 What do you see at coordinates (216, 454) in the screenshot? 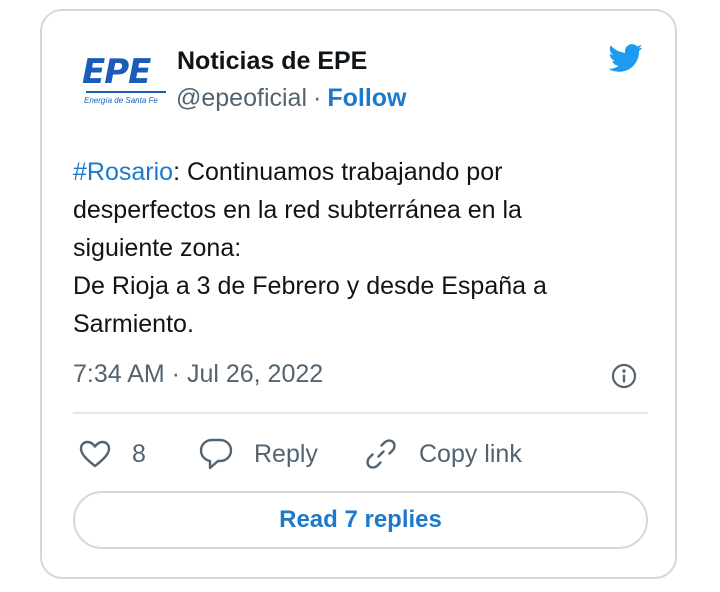
I see `reply-bubble-icon` at bounding box center [216, 454].